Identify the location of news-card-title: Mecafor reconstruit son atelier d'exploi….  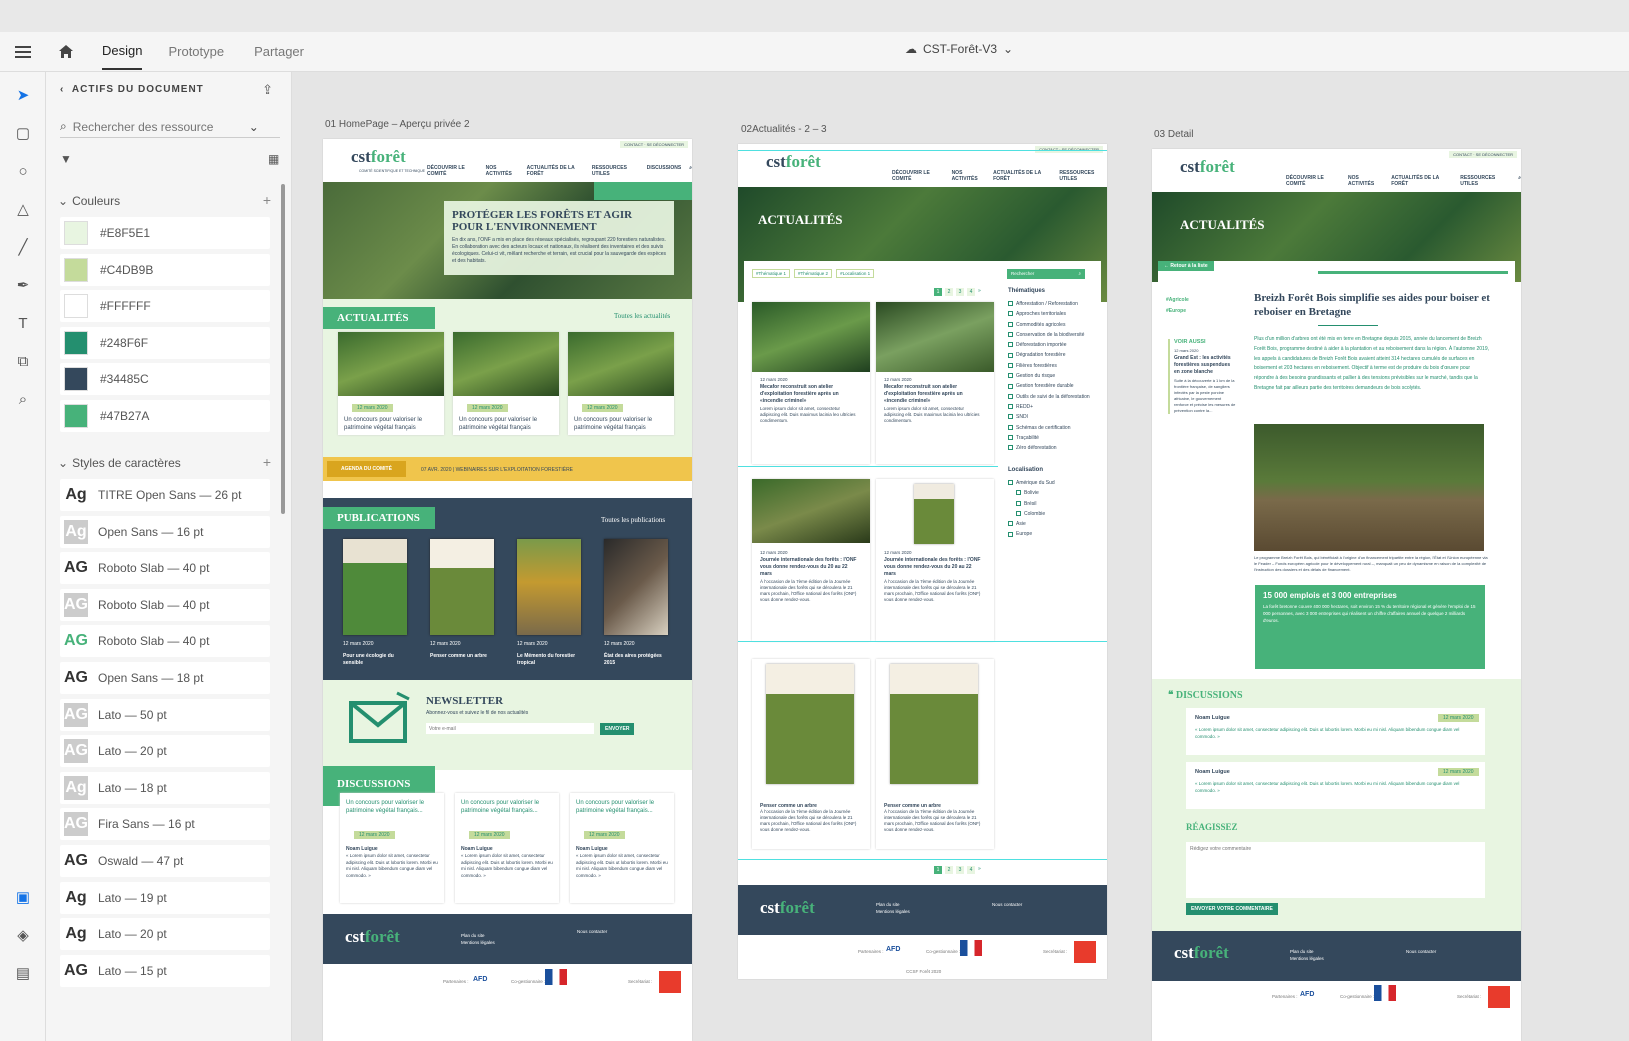
(810, 394).